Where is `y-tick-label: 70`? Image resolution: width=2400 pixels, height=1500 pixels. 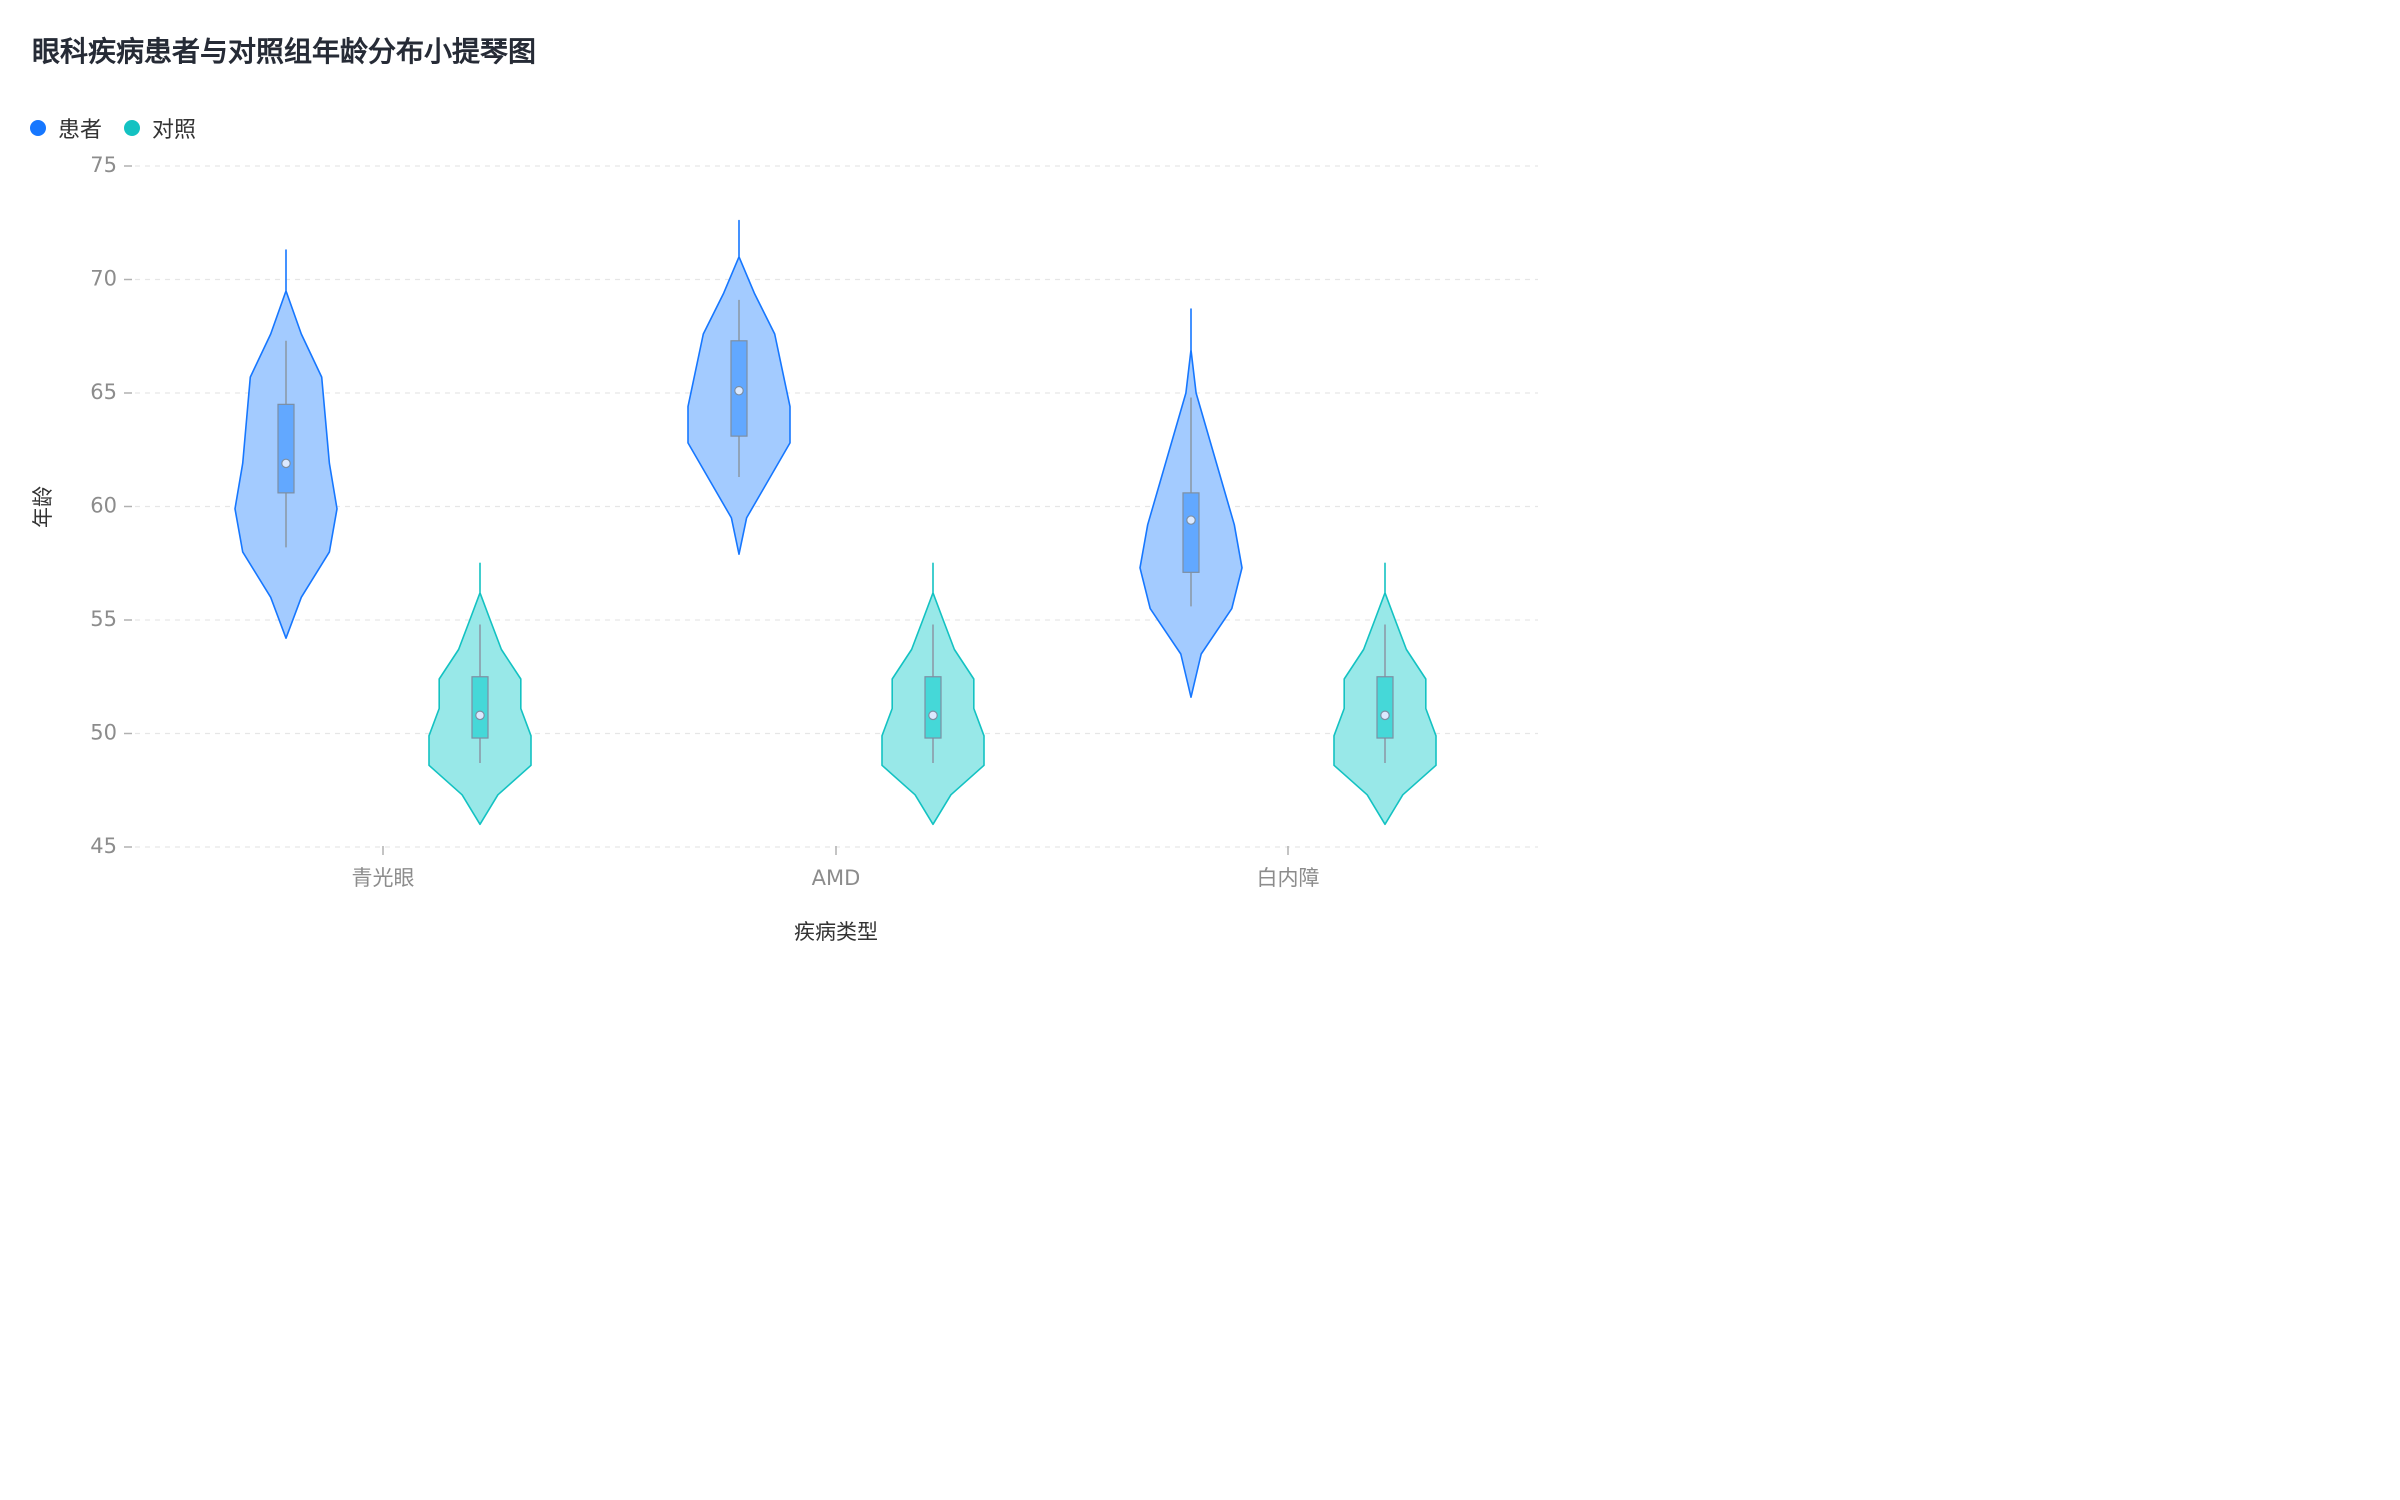
y-tick-label: 70 is located at coordinates (103, 279).